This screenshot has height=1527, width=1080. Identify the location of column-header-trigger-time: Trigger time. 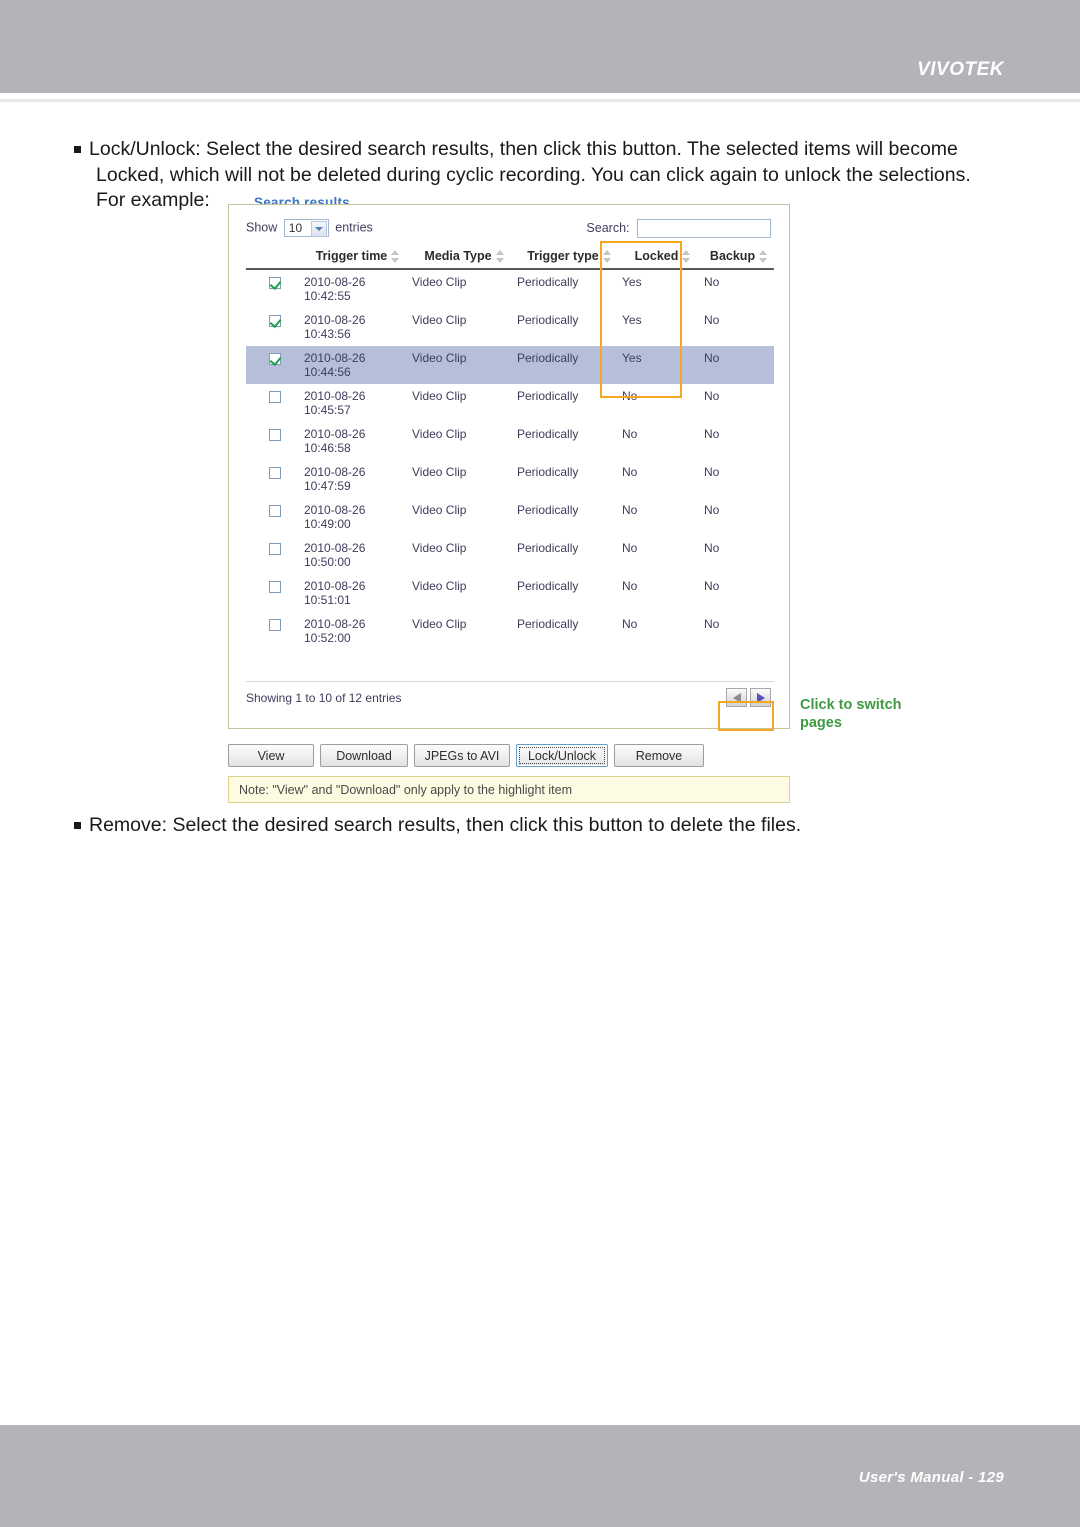
(358, 257).